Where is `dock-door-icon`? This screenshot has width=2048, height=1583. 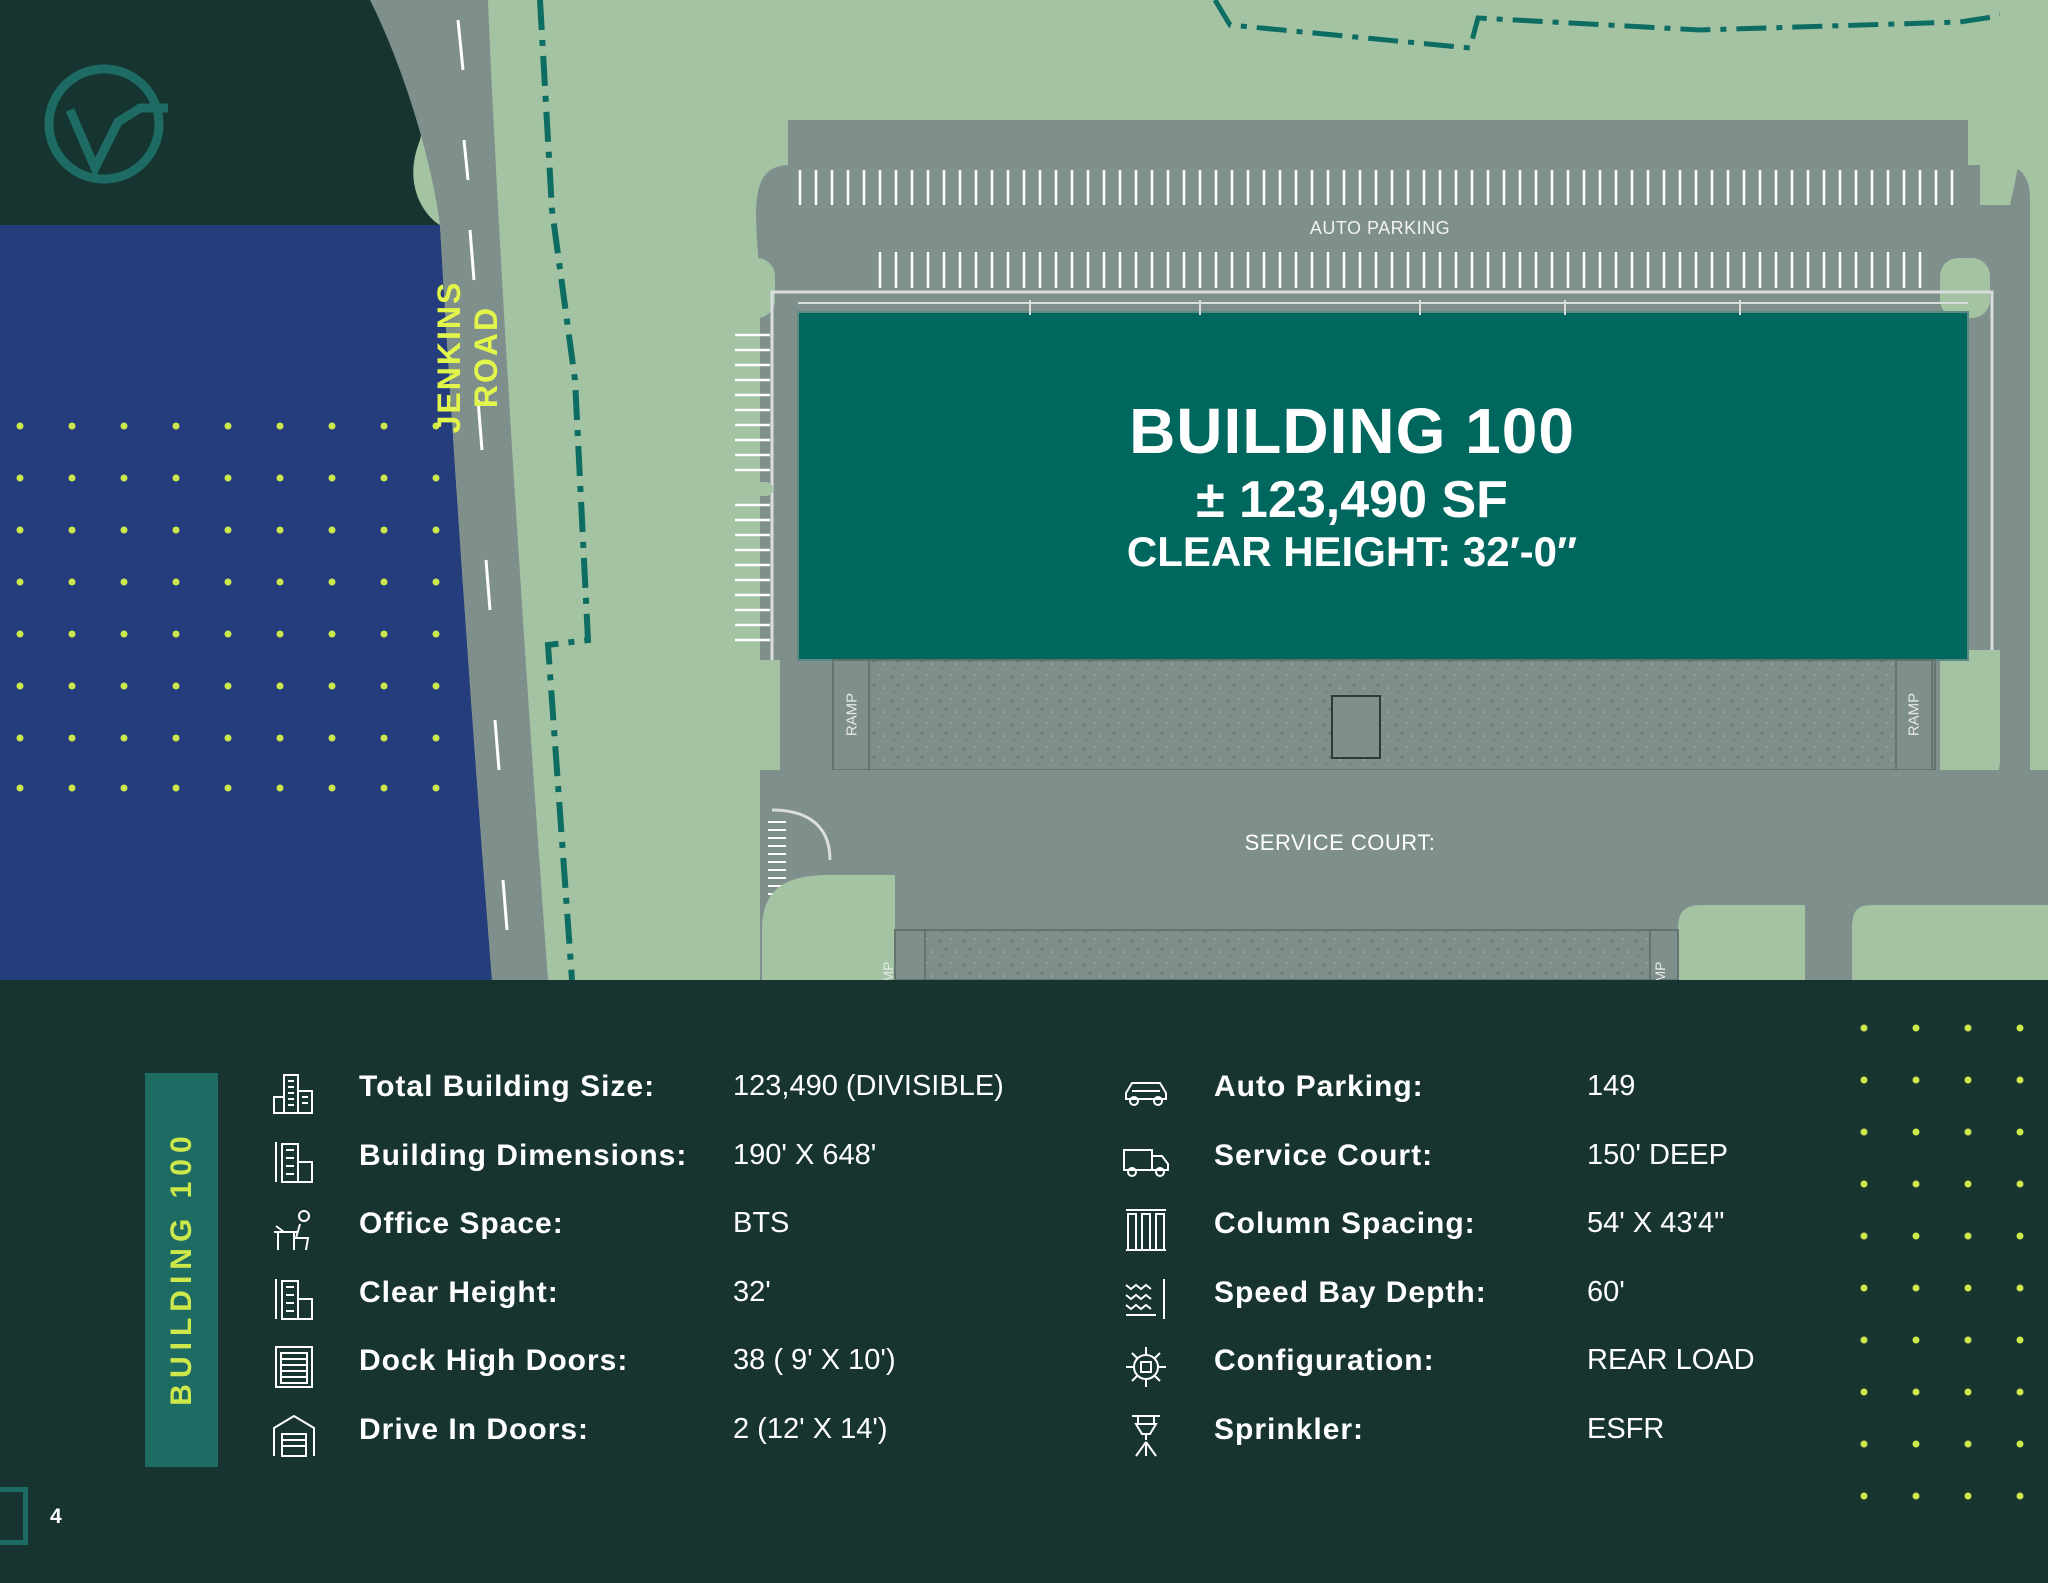 dock-door-icon is located at coordinates (294, 1367).